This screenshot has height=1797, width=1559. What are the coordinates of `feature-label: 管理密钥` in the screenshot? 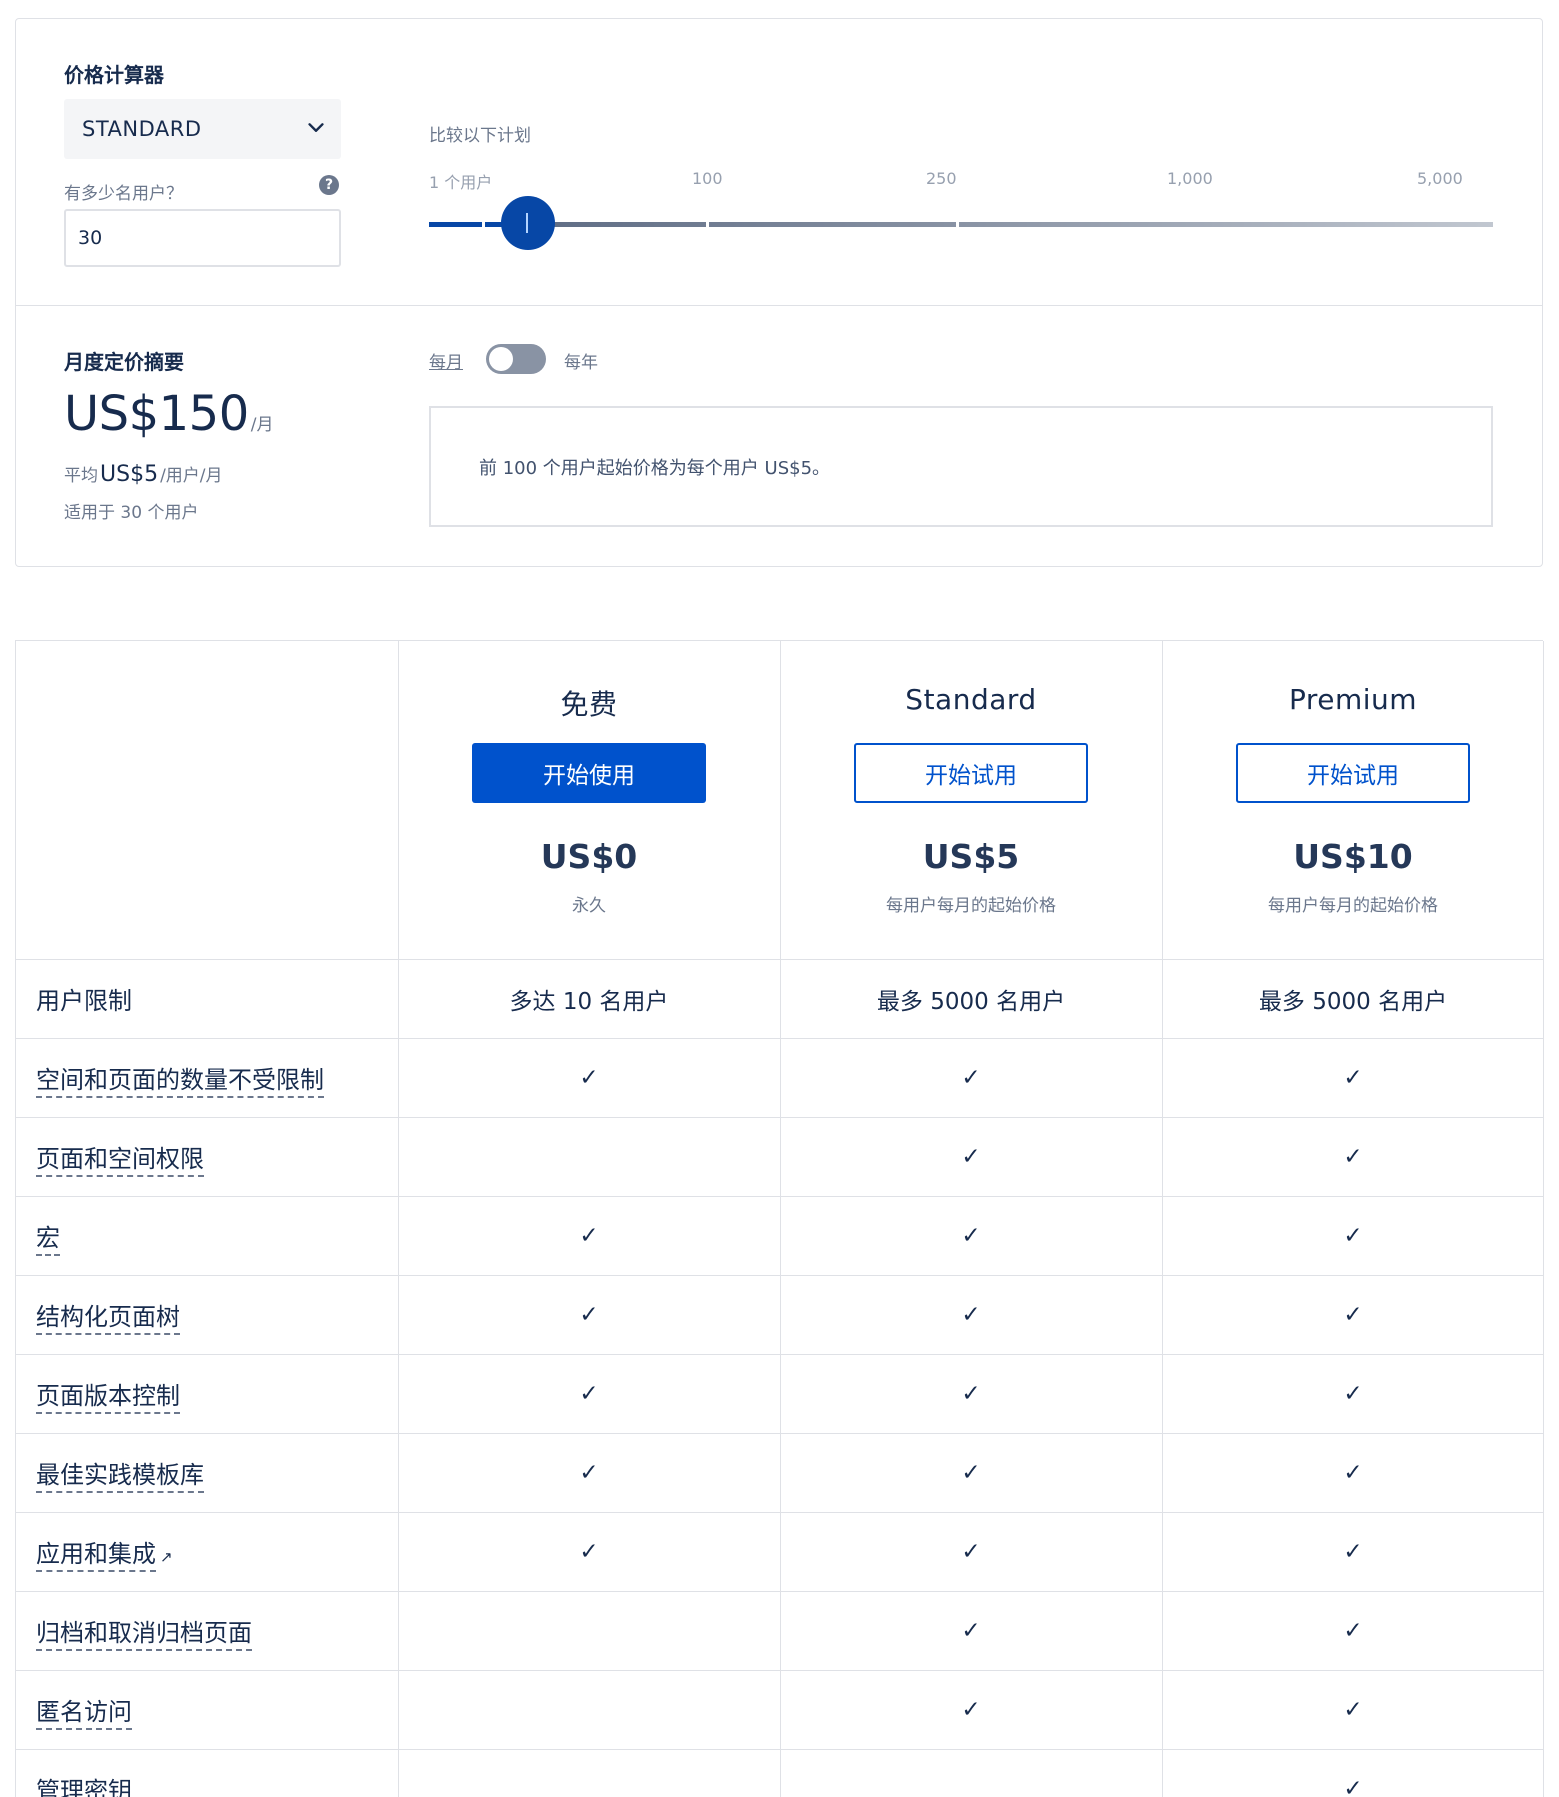 It's located at (84, 1784).